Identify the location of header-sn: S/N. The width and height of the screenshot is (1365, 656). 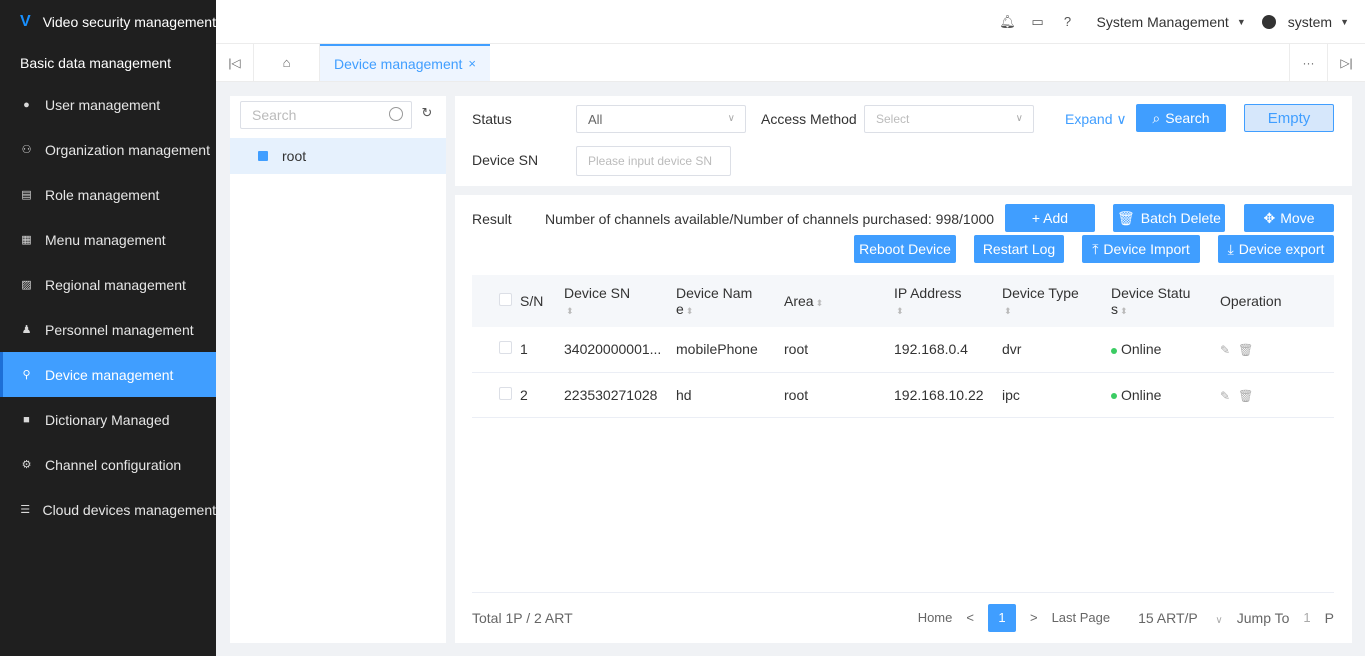
(538, 301).